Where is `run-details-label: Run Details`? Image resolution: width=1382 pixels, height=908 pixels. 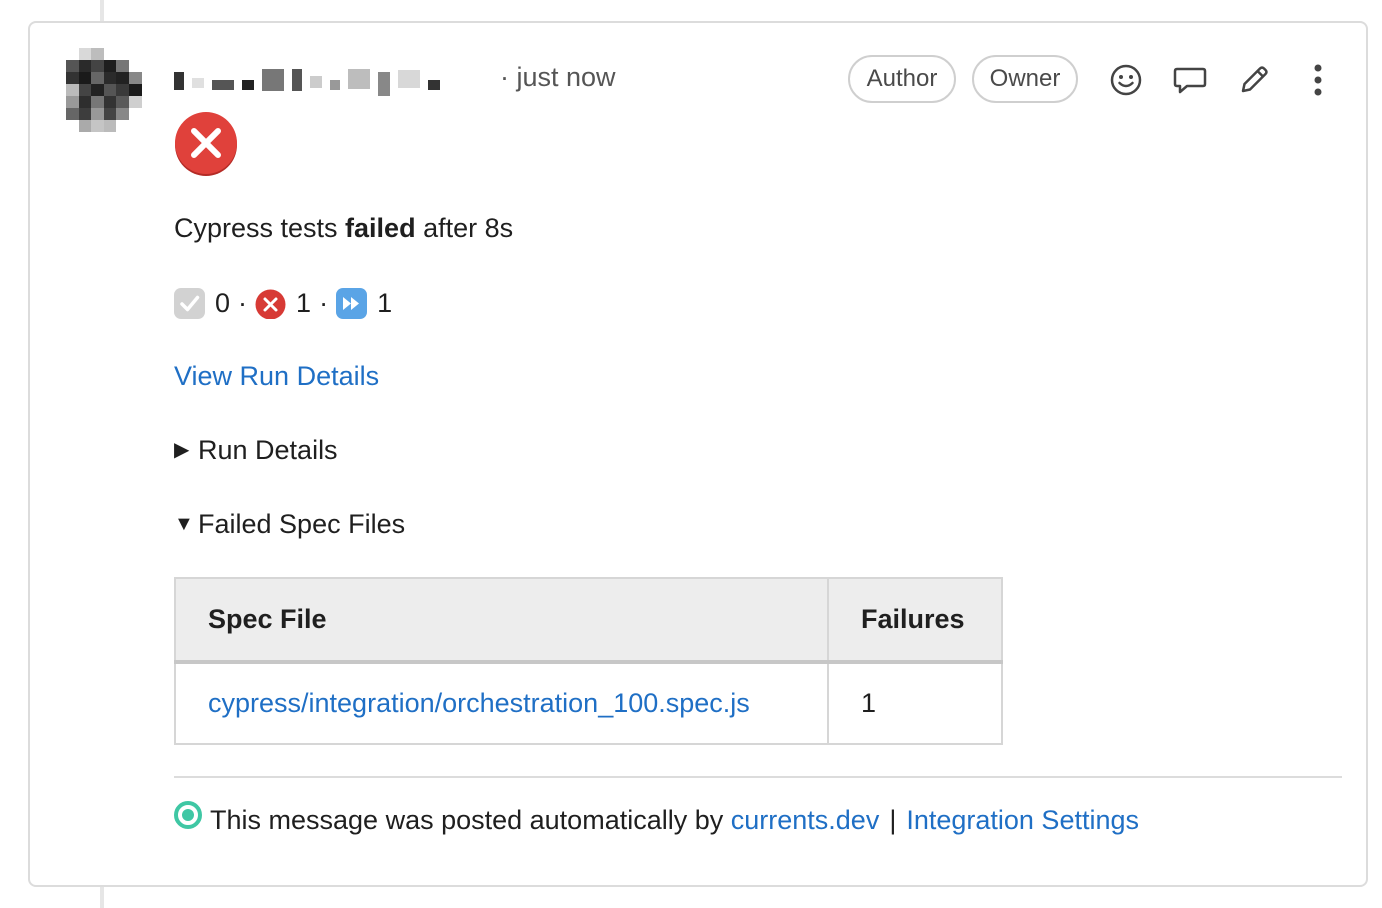
run-details-label: Run Details is located at coordinates (268, 450).